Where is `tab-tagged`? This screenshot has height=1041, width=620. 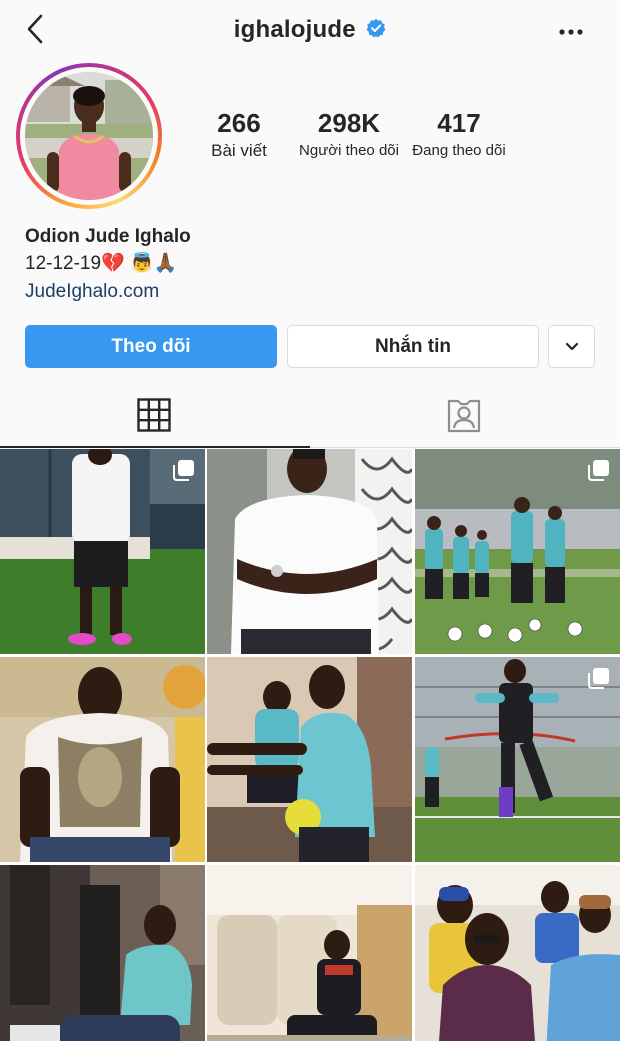
tab-tagged is located at coordinates (465, 416).